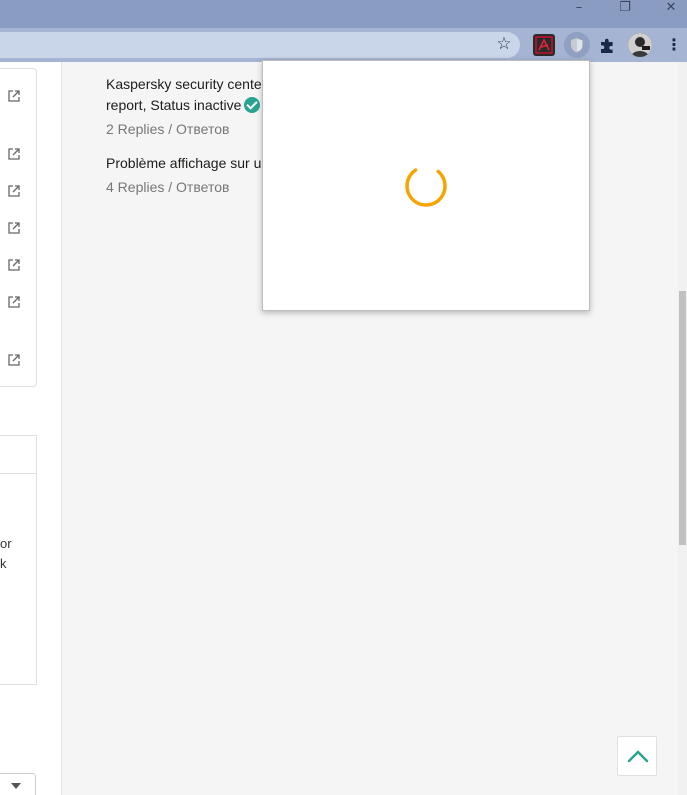  What do you see at coordinates (3, 563) in the screenshot?
I see `truncated-text: k` at bounding box center [3, 563].